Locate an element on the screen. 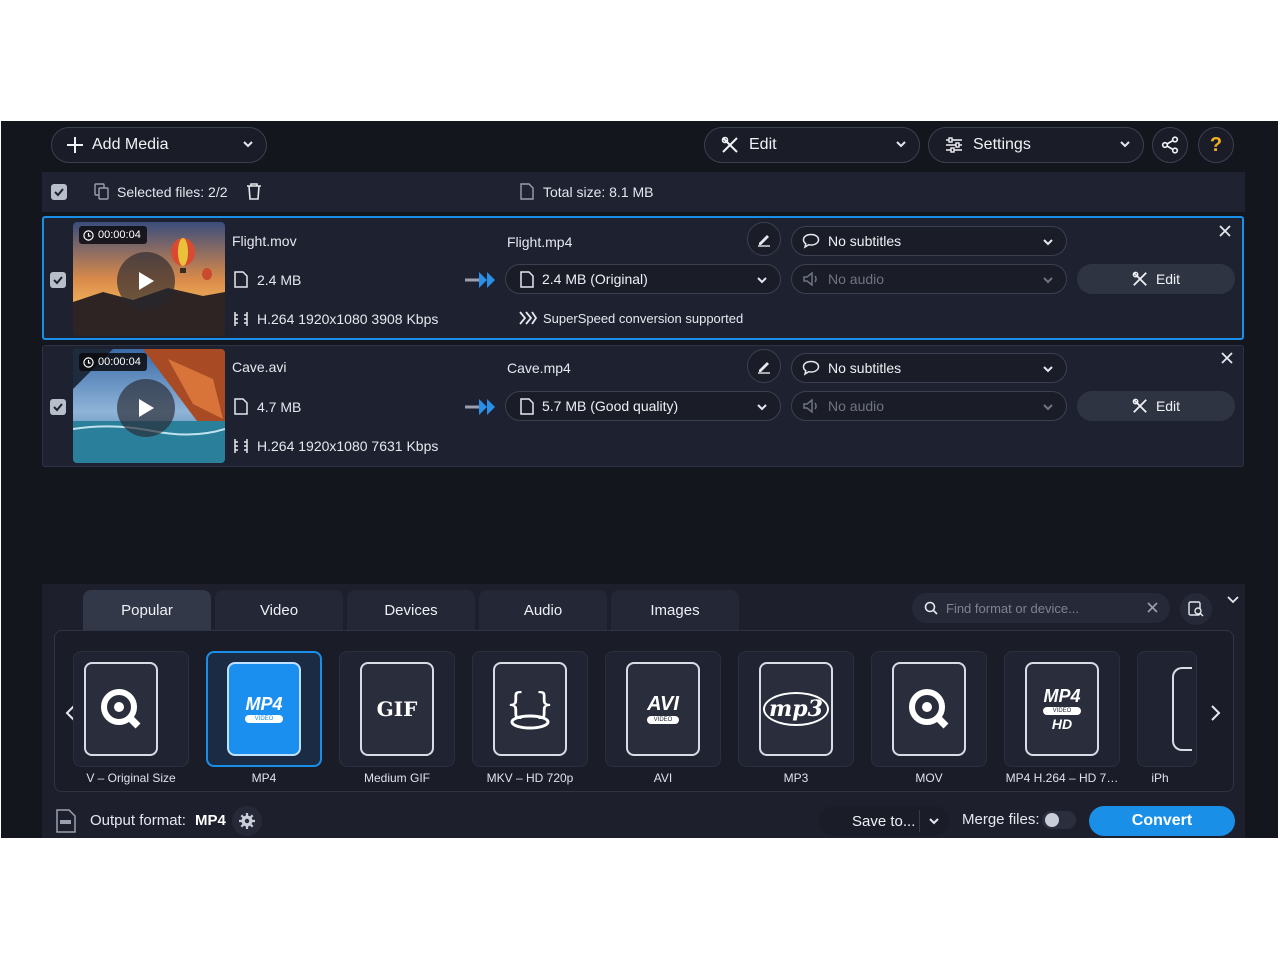  format-mkv: { } is located at coordinates (530, 709).